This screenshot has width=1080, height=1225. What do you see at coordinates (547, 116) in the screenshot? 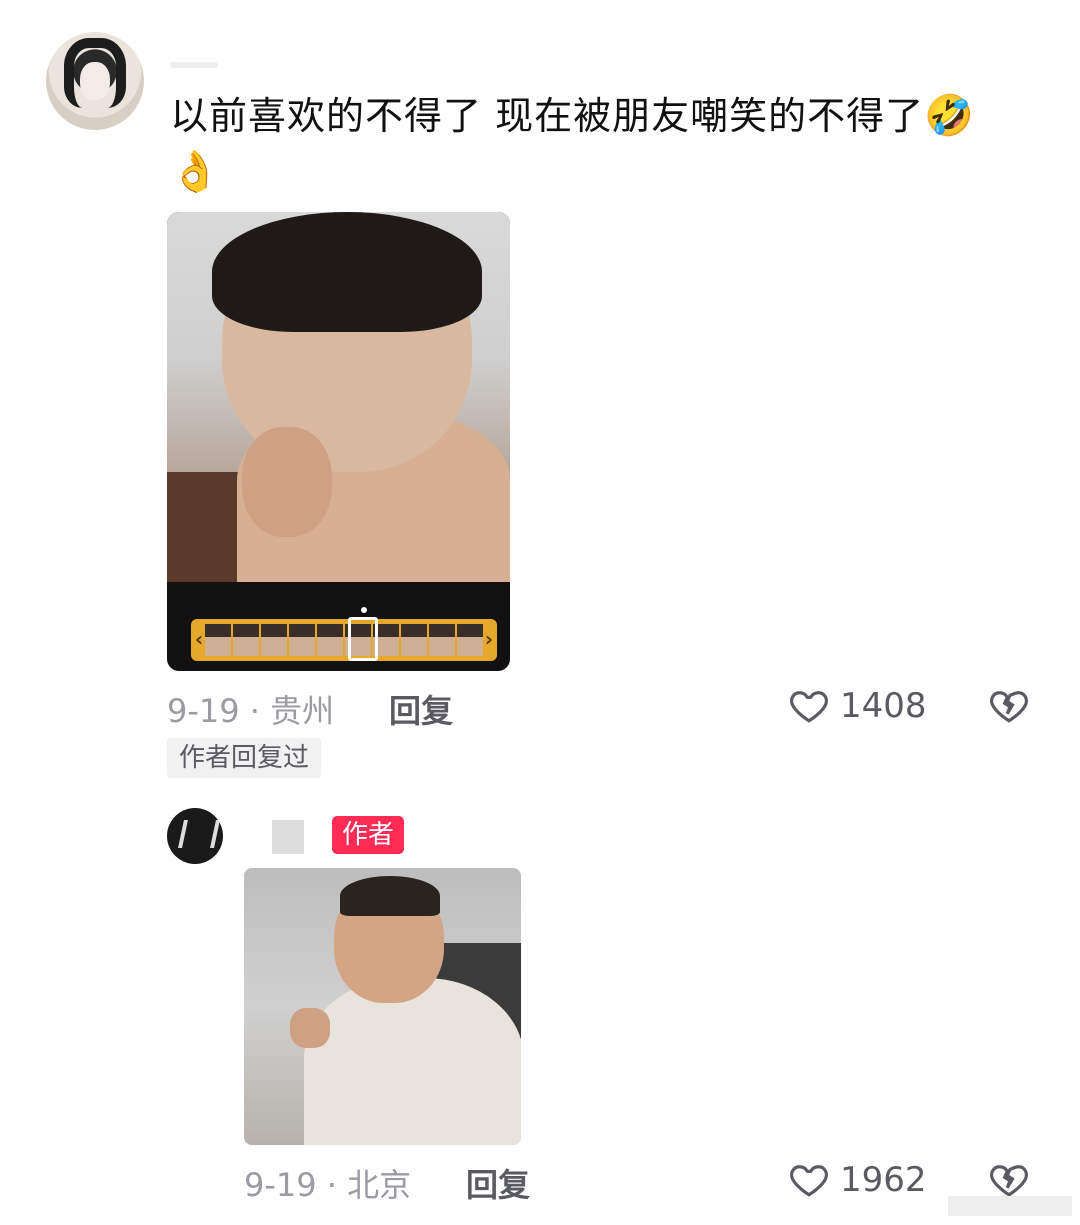
I see `comment-body: 以前喜欢的不得了 现在被朋友嘲笑的不得了` at bounding box center [547, 116].